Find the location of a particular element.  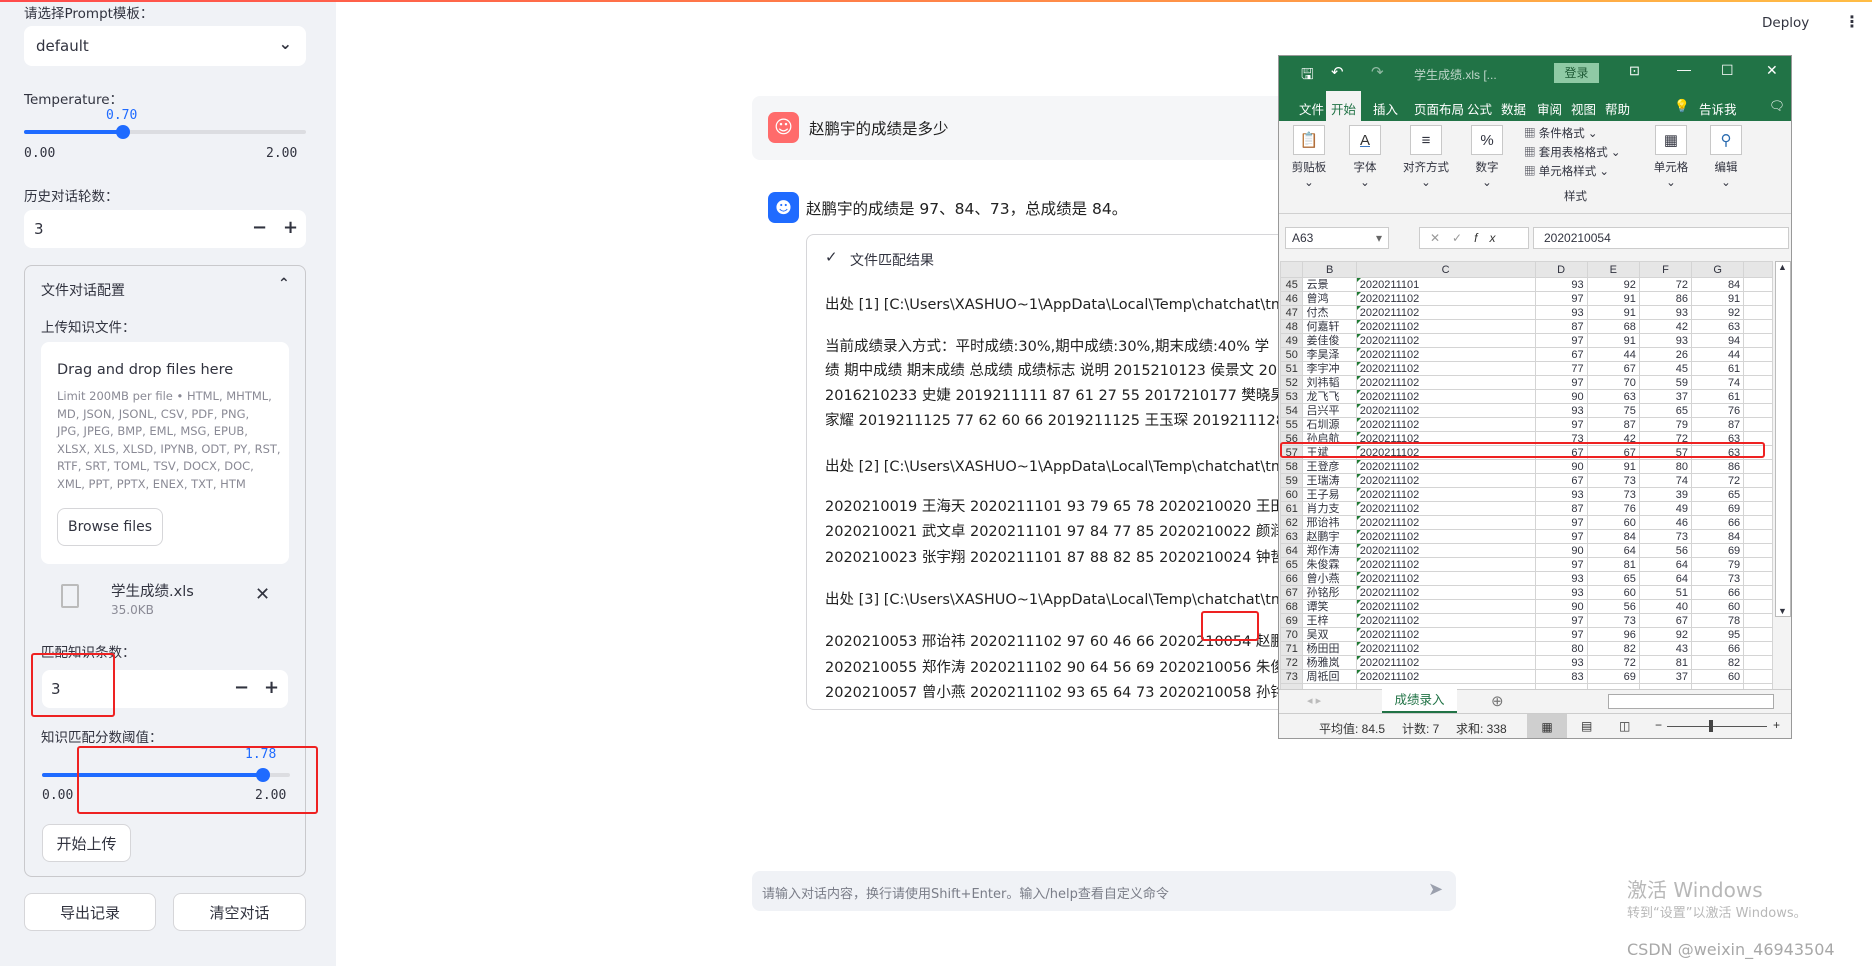

history-rounds-input: 3 − + is located at coordinates (165, 229).